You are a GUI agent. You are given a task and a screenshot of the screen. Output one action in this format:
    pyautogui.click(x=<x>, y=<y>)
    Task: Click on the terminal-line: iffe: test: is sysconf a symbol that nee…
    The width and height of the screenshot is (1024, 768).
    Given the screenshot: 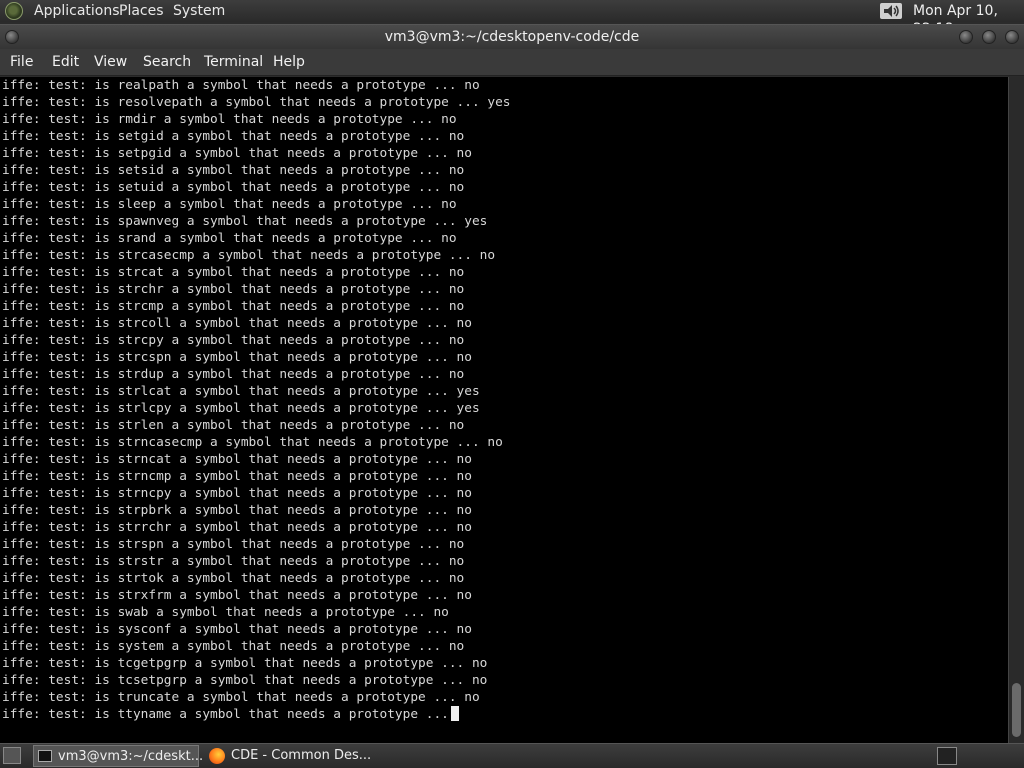 What is the action you would take?
    pyautogui.click(x=237, y=629)
    